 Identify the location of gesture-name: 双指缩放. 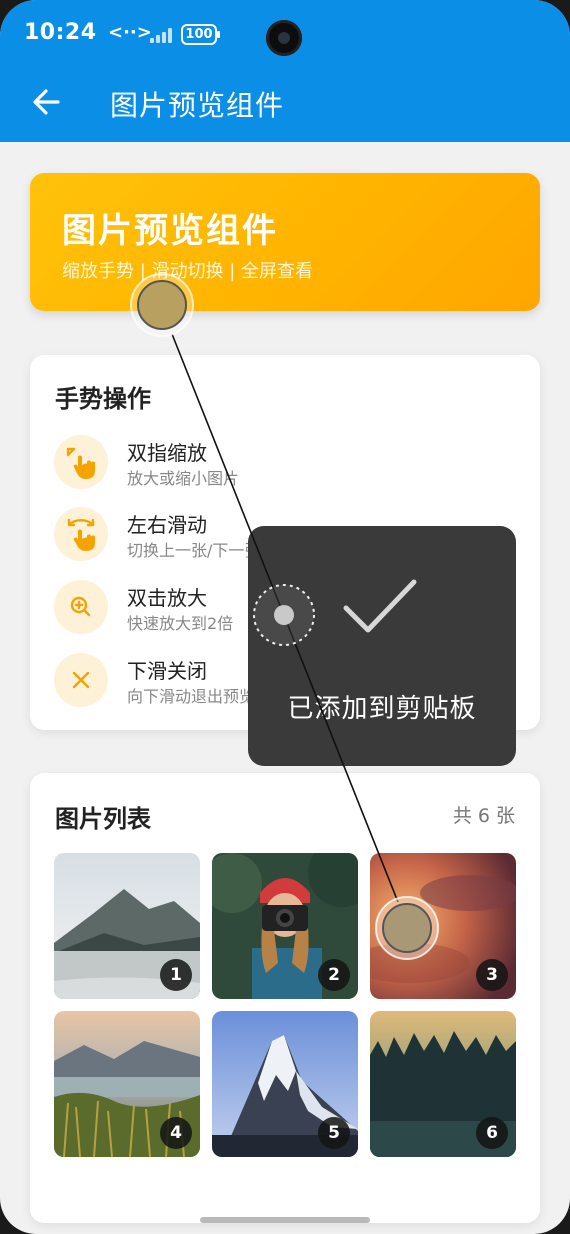
(167, 453).